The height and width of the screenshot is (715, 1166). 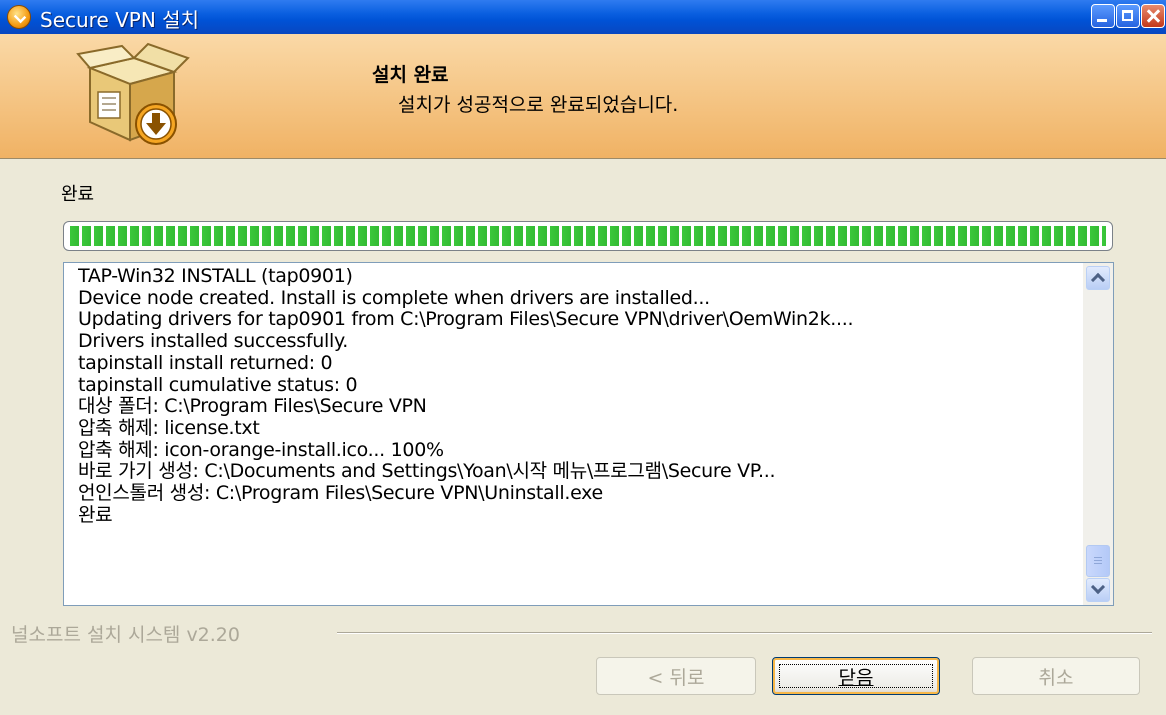 I want to click on log-line: 대상 폴더: C:\Program Files\Secure VPN, so click(x=252, y=407).